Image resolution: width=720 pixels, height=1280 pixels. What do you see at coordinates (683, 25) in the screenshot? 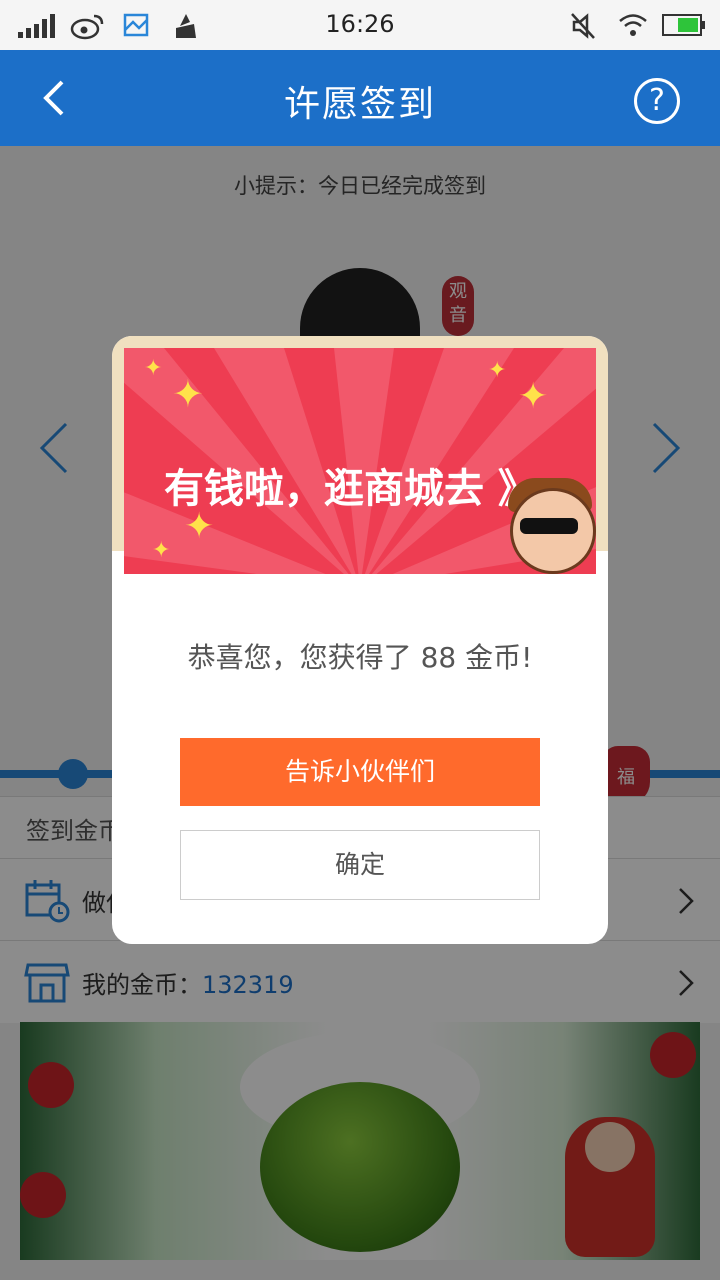
I see `battery-icon` at bounding box center [683, 25].